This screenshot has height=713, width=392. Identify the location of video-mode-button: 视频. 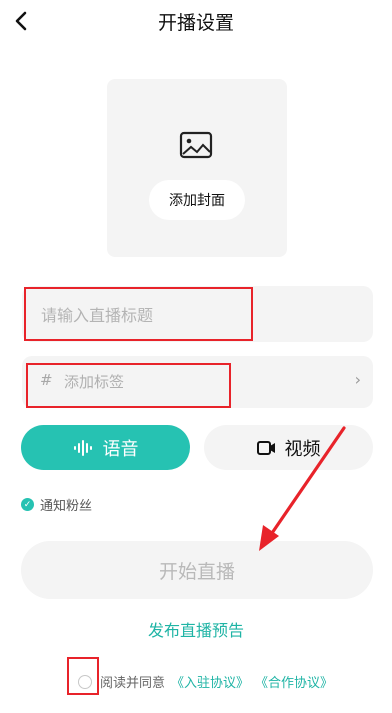
(288, 447).